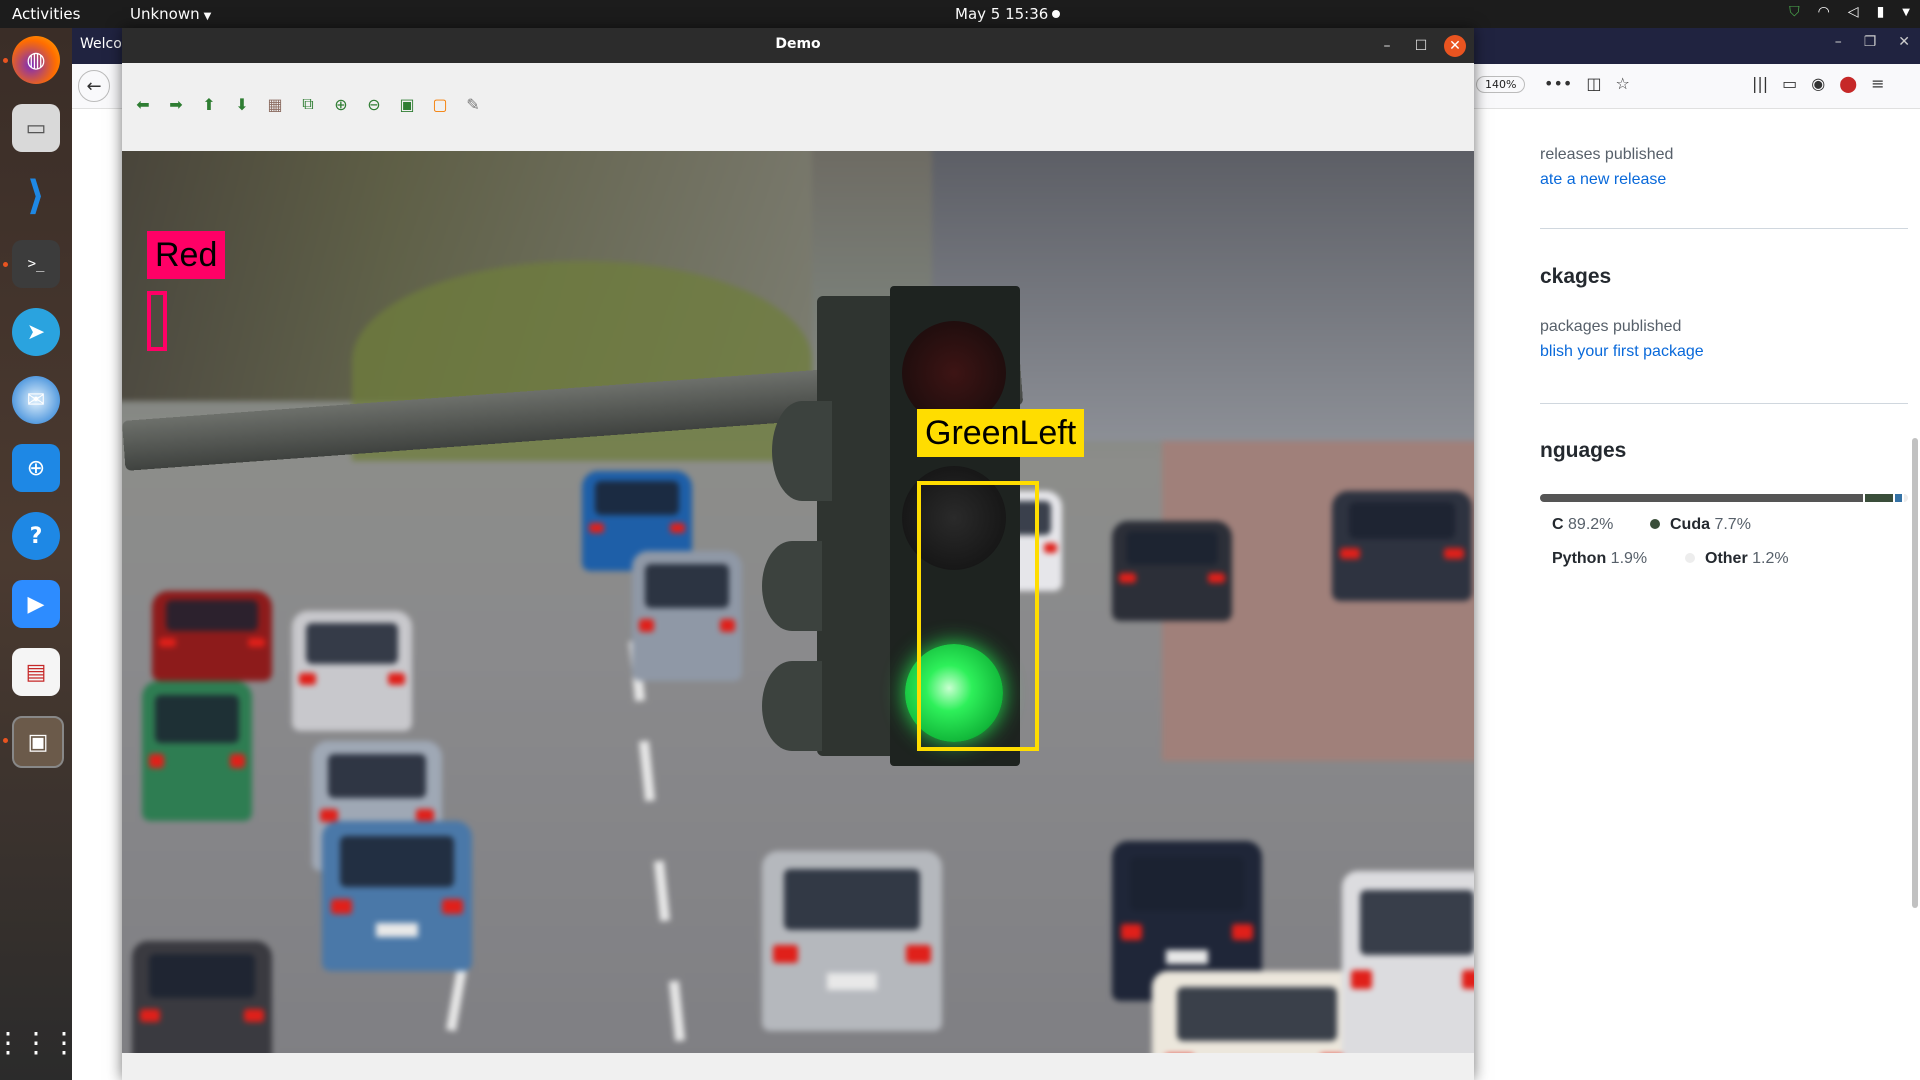 Image resolution: width=1920 pixels, height=1080 pixels. Describe the element at coordinates (36, 196) in the screenshot. I see `vscode-icon: ⟩` at that location.